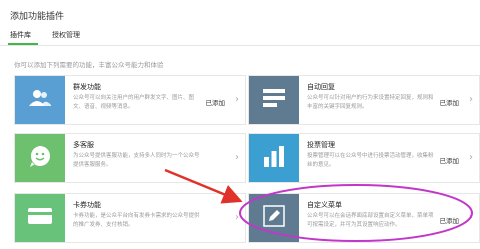 This screenshot has height=249, width=480. Describe the element at coordinates (89, 65) in the screenshot. I see `section-description: 你可以添加下列需要的功能，丰富公众号能力和体验` at that location.